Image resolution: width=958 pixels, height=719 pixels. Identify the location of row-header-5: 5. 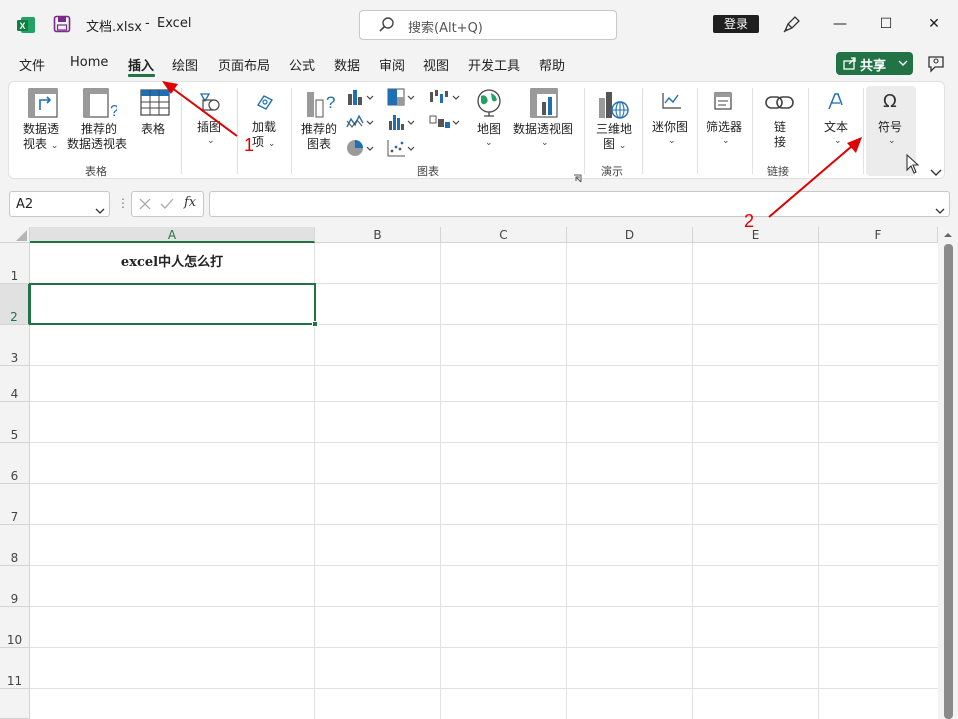
(15, 422).